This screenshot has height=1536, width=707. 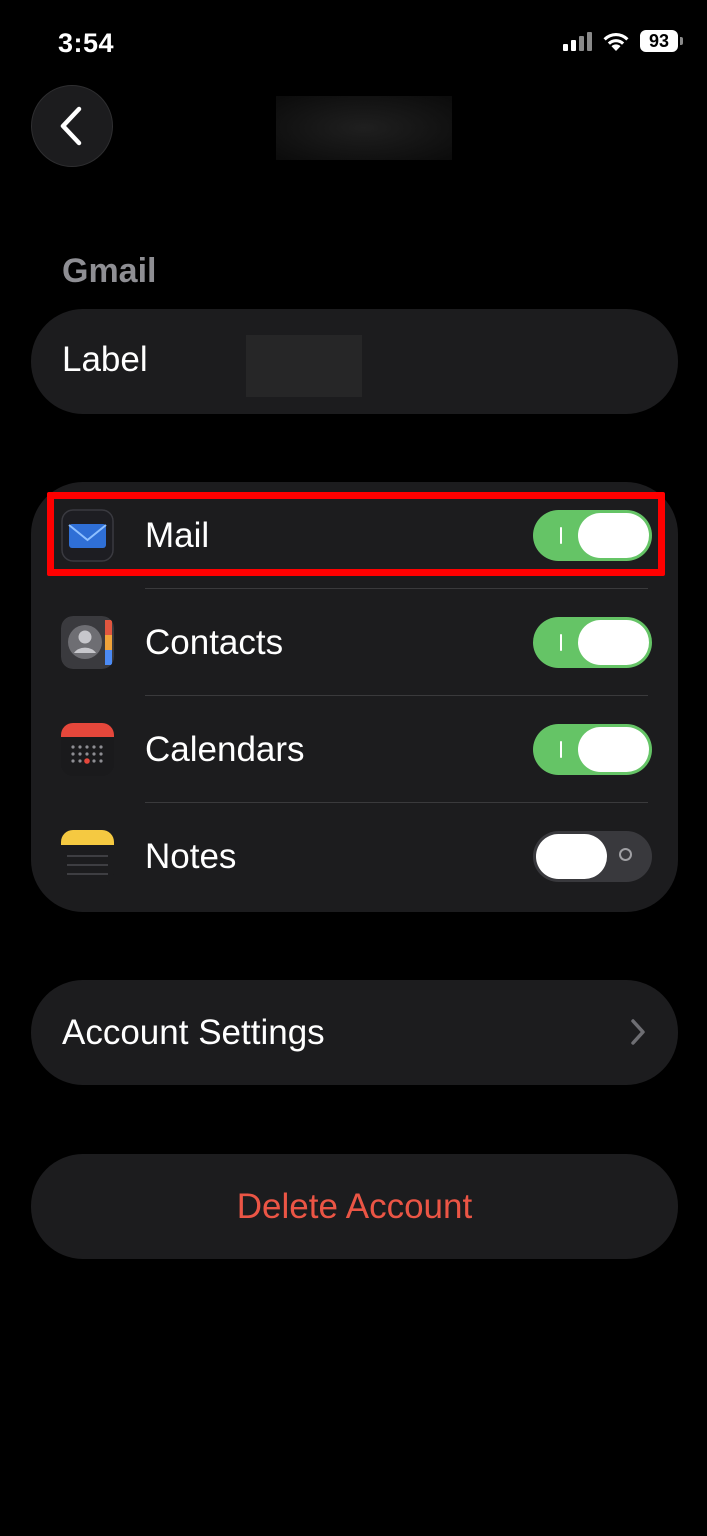 I want to click on label-row: Label, so click(x=354, y=361).